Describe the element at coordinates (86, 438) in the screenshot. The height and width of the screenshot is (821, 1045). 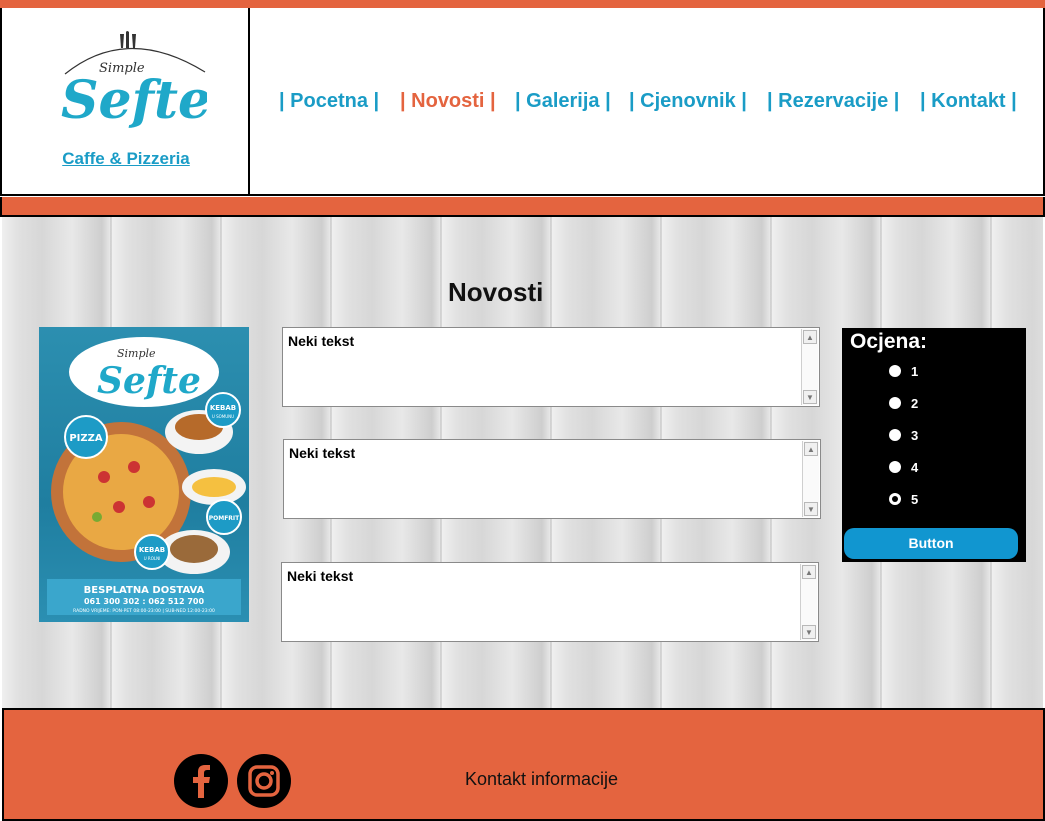
I see `pizza-badge: PIZZA` at that location.